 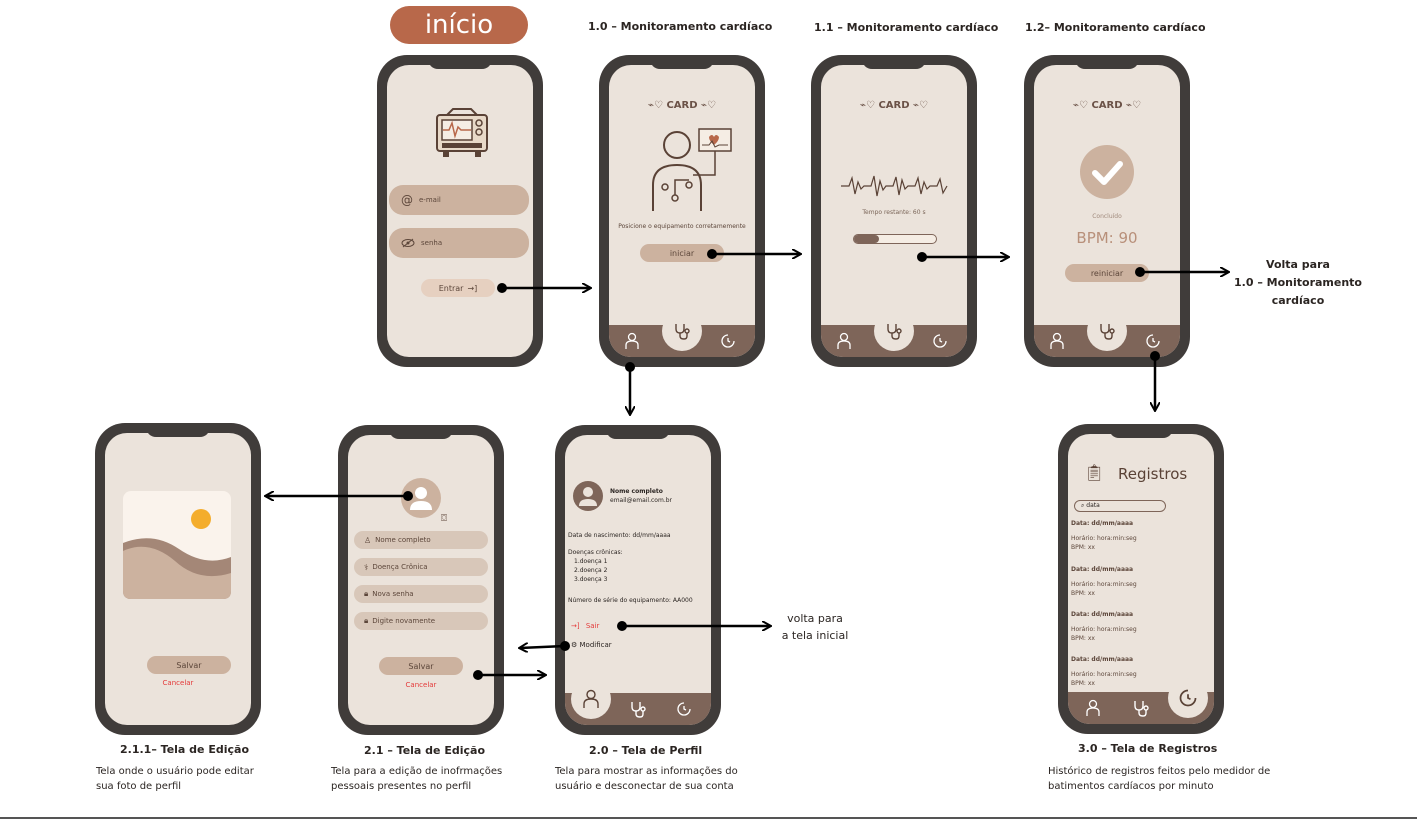 What do you see at coordinates (543, 647) in the screenshot?
I see `arrow-modify-to-edit` at bounding box center [543, 647].